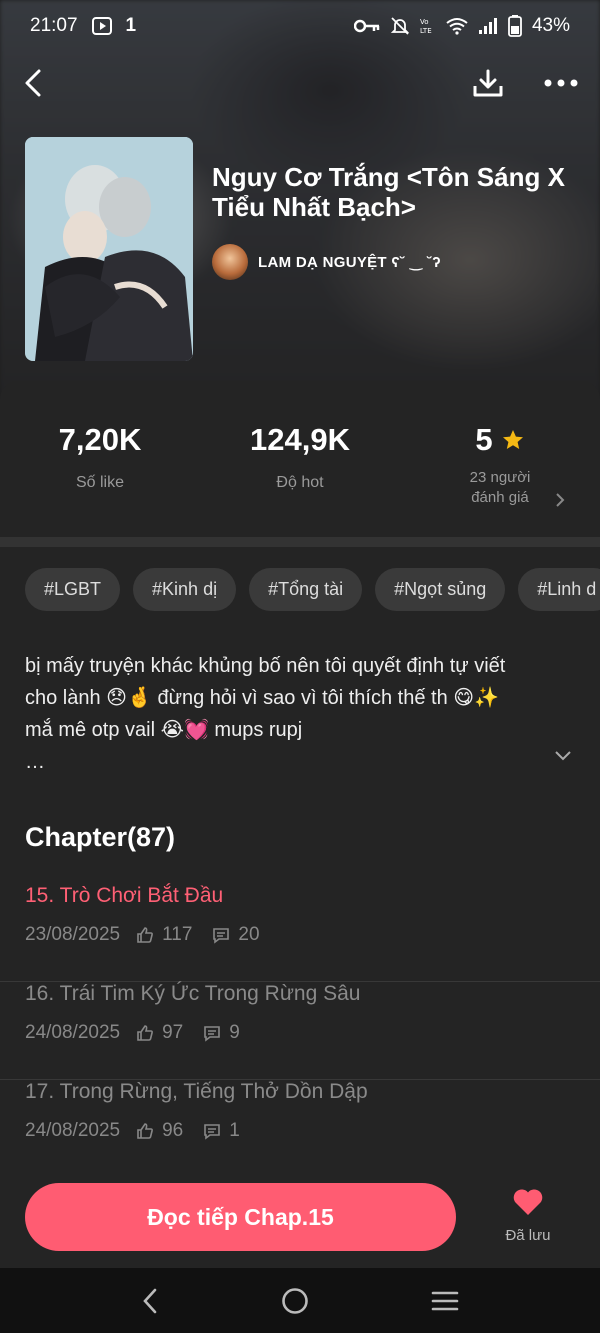  I want to click on hot-value: 124,9K, so click(300, 439).